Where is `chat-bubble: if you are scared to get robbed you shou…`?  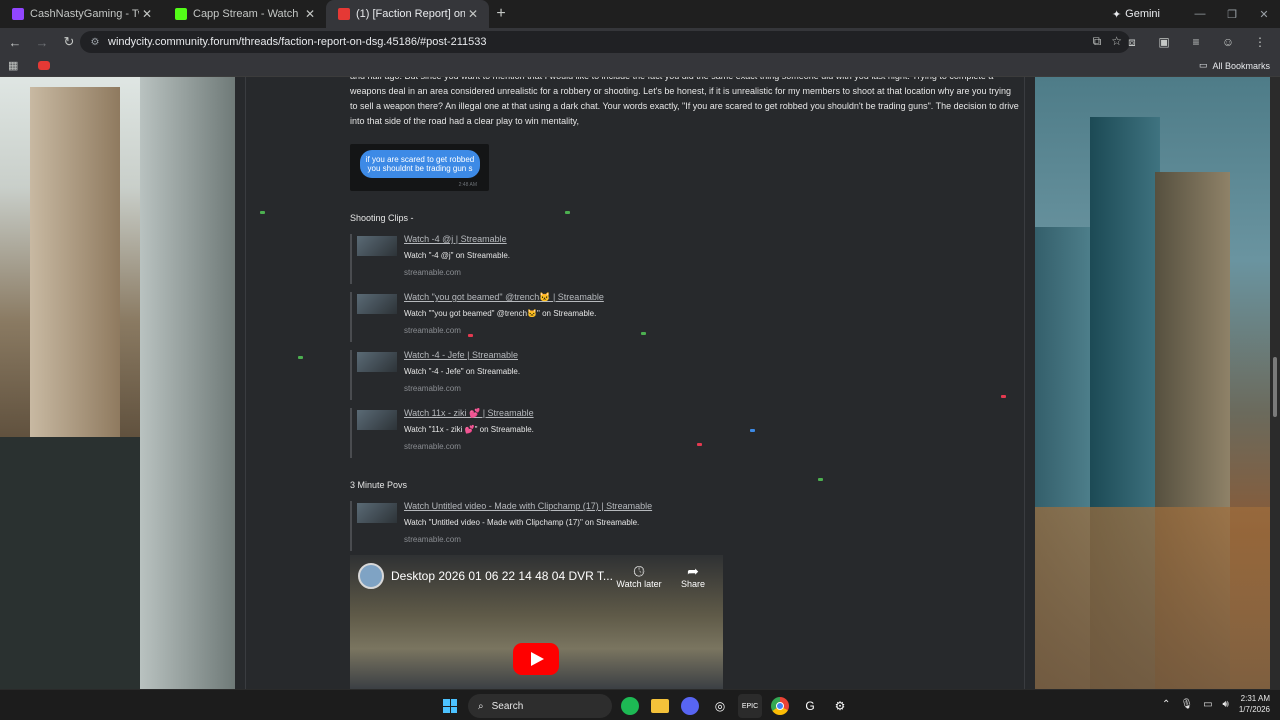
chat-bubble: if you are scared to get robbed you shou… is located at coordinates (420, 164).